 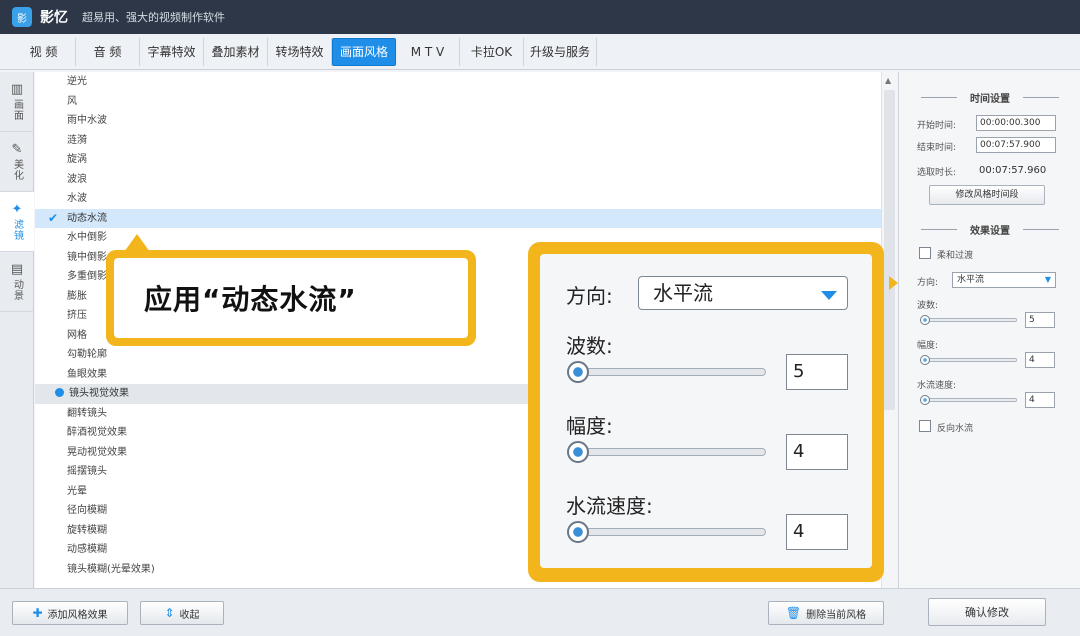 I want to click on pointer-arrow-icon, so click(x=893, y=283).